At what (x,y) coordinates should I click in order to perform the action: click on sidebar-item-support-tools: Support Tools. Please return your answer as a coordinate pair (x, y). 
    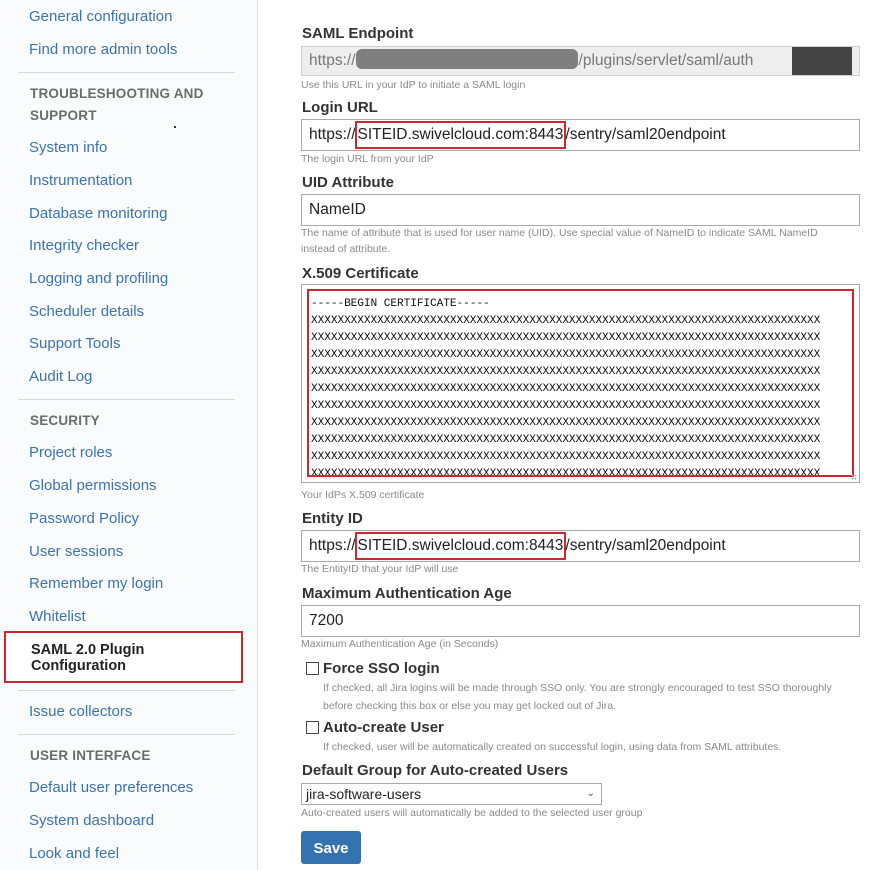
    Looking at the image, I should click on (74, 344).